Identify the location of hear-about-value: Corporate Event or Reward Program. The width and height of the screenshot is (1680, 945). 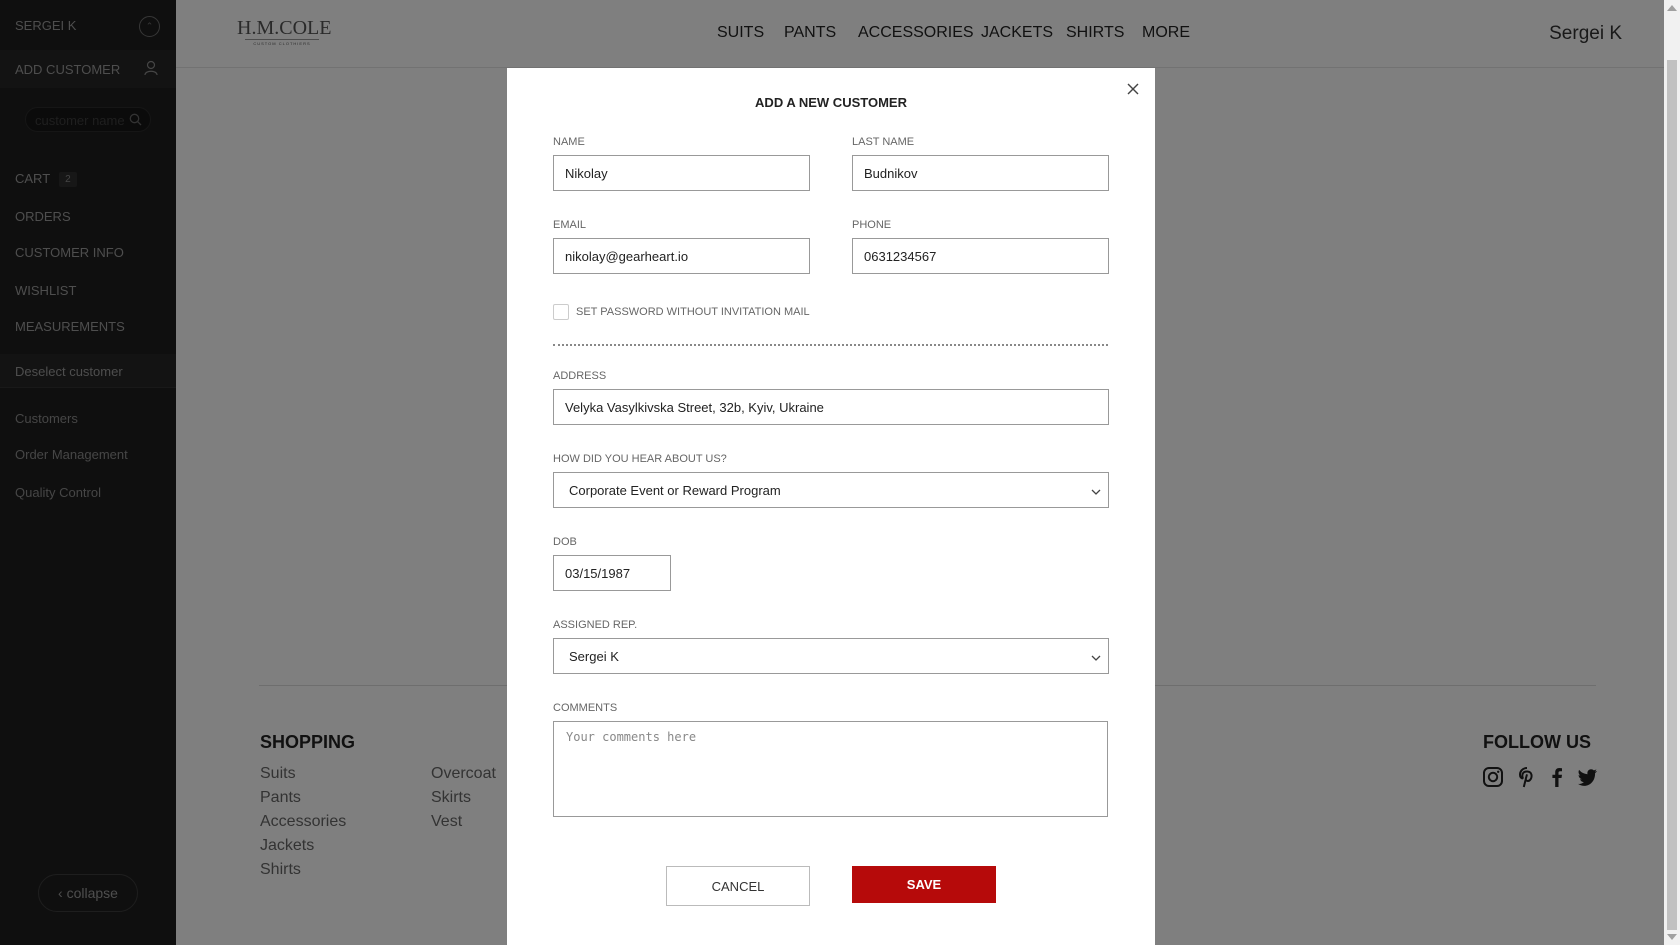
(675, 490).